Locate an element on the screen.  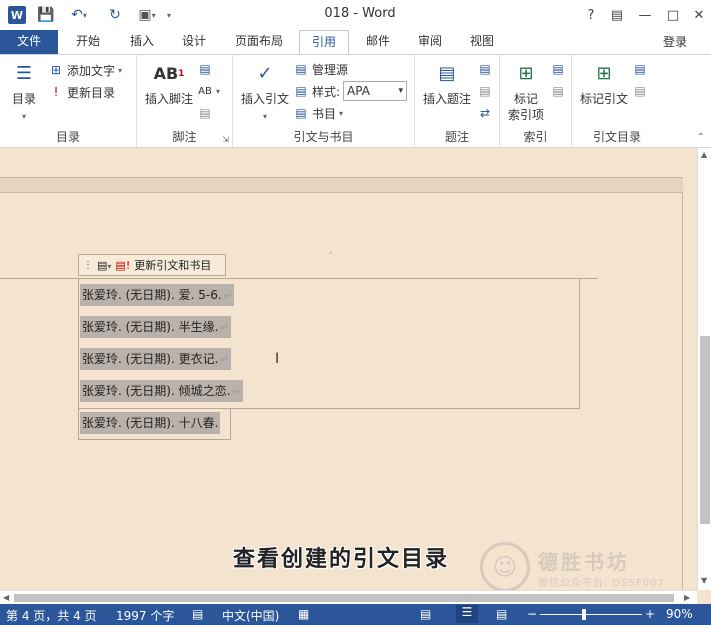
zoom-in-button: + is located at coordinates (650, 614).